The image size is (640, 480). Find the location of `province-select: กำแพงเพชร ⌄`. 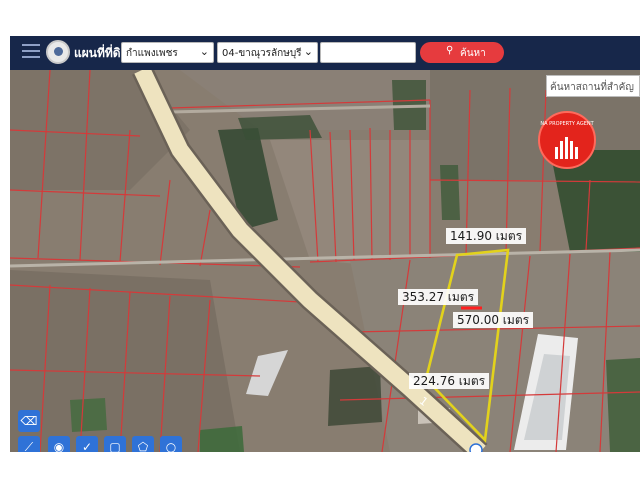

province-select: กำแพงเพชร ⌄ is located at coordinates (167, 52).